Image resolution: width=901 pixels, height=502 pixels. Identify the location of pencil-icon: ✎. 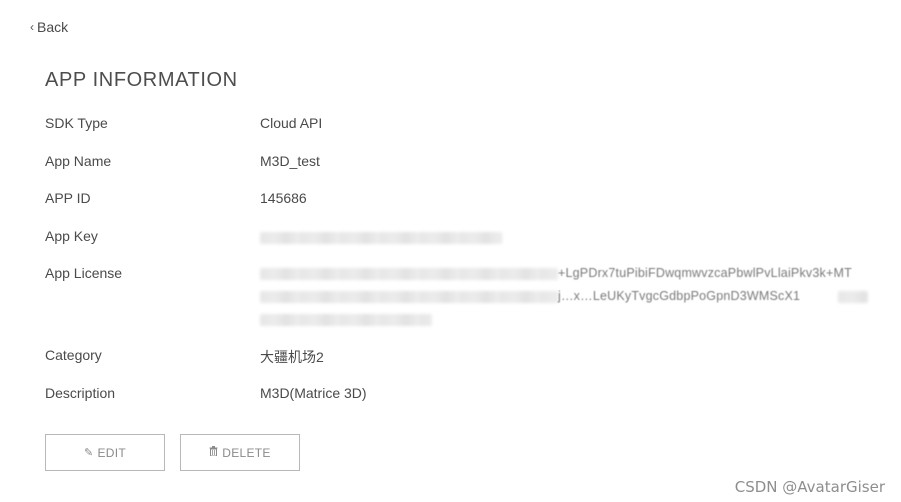
(88, 453).